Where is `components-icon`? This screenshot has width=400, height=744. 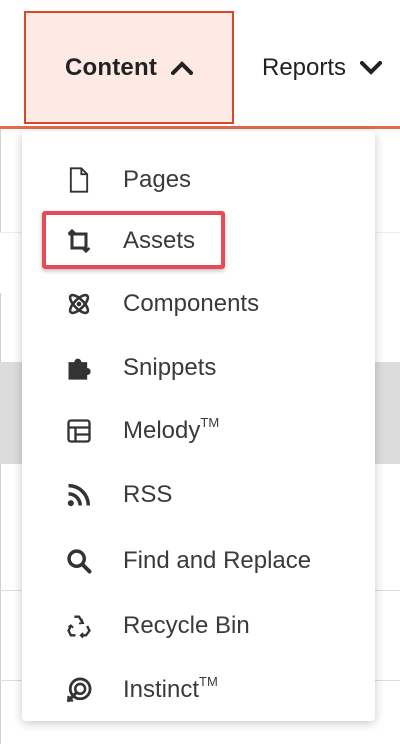 components-icon is located at coordinates (79, 304).